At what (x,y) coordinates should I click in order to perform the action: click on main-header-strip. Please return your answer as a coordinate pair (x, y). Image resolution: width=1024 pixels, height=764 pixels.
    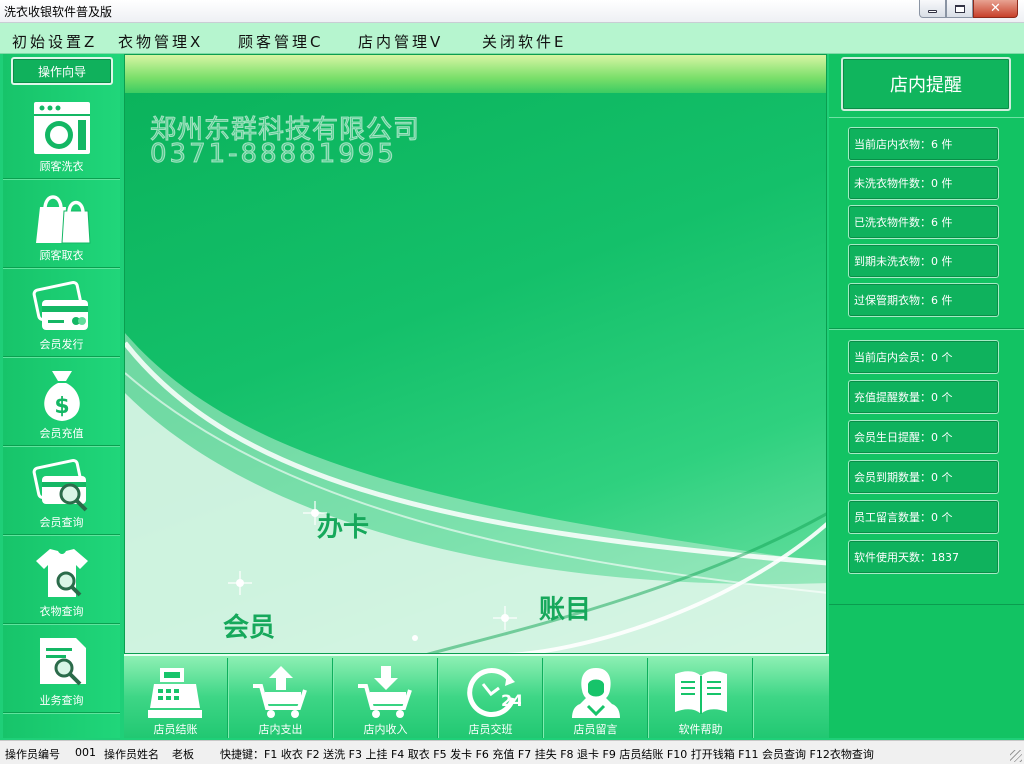
    Looking at the image, I should click on (475, 74).